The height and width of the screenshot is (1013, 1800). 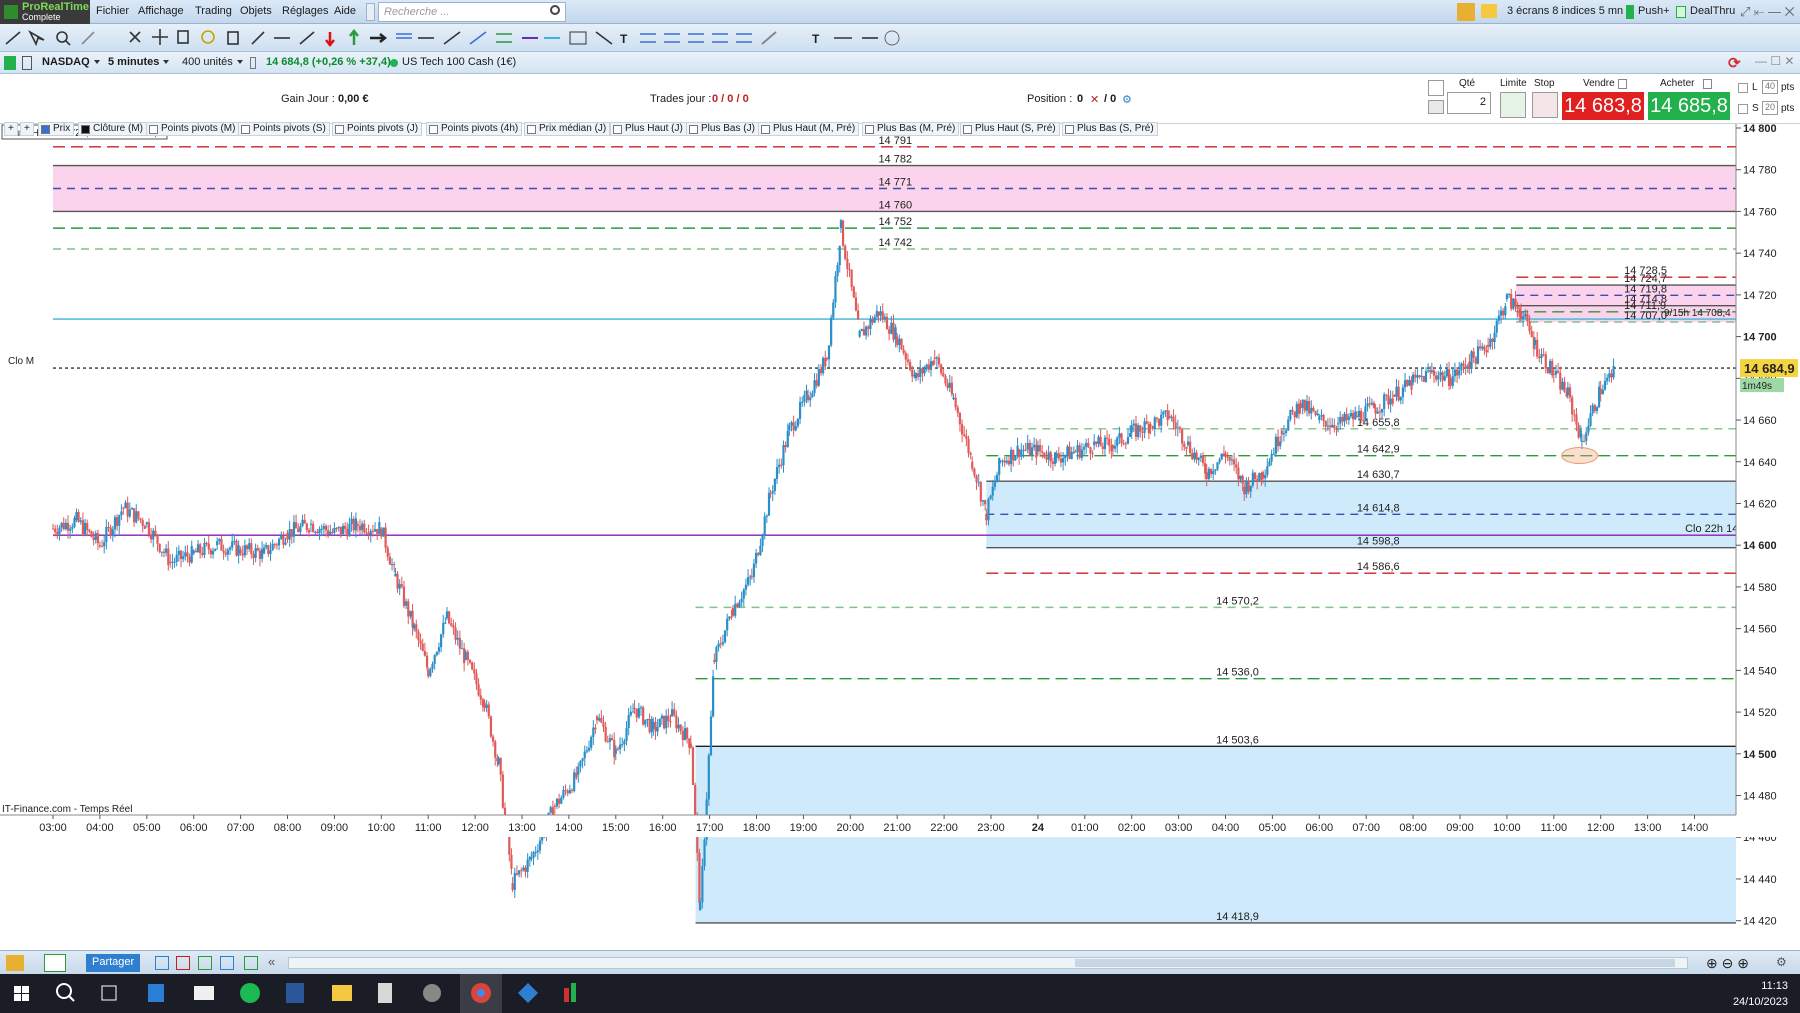 I want to click on menu-affichage: Affichage, so click(x=161, y=11).